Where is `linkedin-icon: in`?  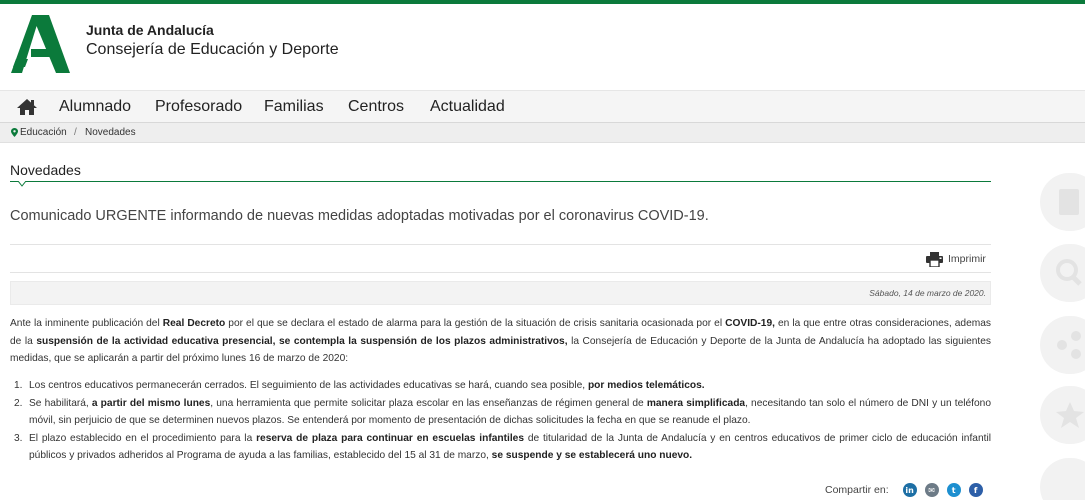 linkedin-icon: in is located at coordinates (909, 490).